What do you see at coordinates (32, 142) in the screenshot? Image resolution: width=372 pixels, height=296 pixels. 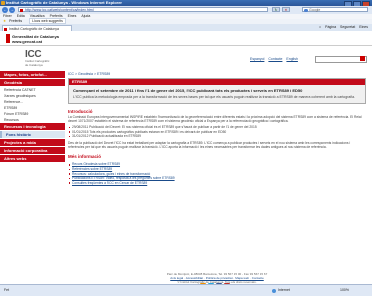 I see `sidebar-item-projects: Projectes a mida` at bounding box center [32, 142].